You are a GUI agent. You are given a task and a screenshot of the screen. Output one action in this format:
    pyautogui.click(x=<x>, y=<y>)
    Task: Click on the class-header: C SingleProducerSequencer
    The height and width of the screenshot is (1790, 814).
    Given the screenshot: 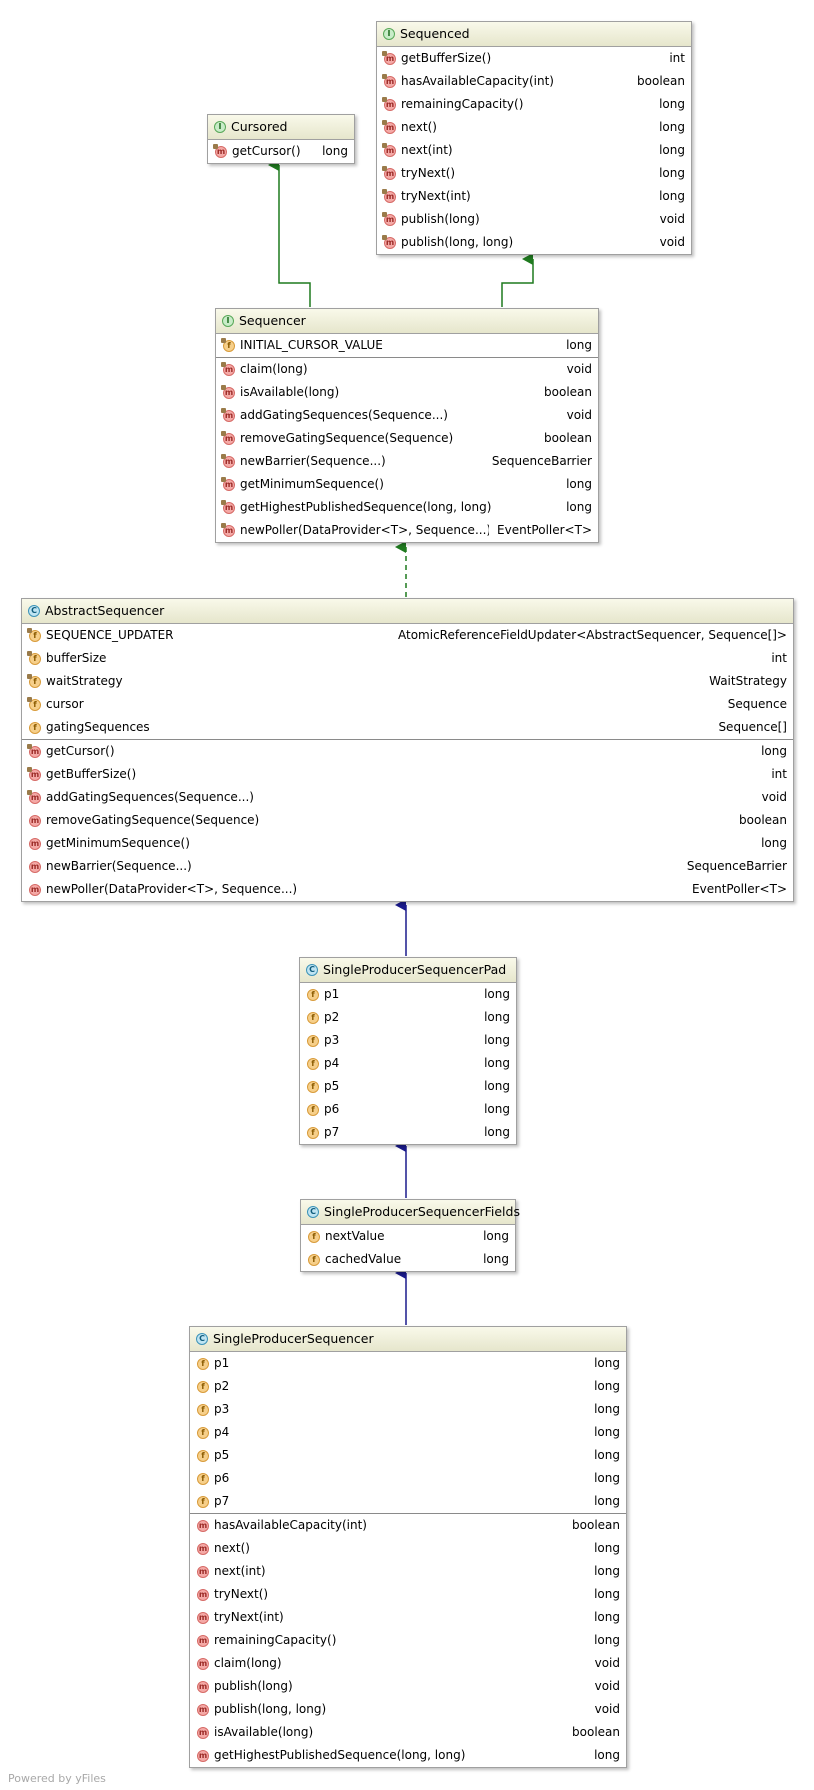 What is the action you would take?
    pyautogui.click(x=408, y=1339)
    